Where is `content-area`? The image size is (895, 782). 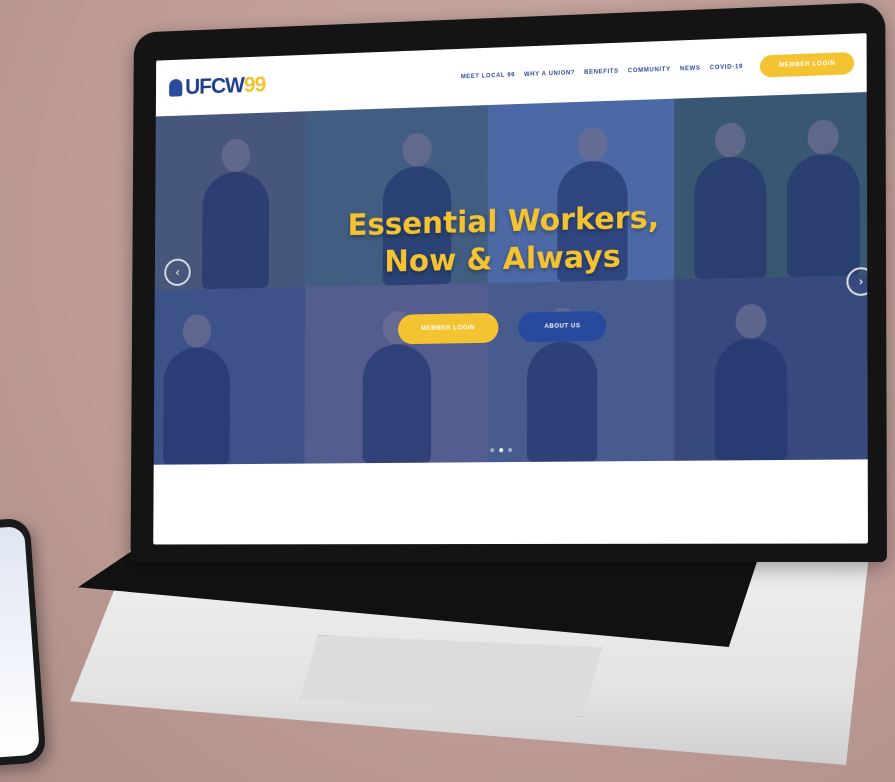 content-area is located at coordinates (510, 501).